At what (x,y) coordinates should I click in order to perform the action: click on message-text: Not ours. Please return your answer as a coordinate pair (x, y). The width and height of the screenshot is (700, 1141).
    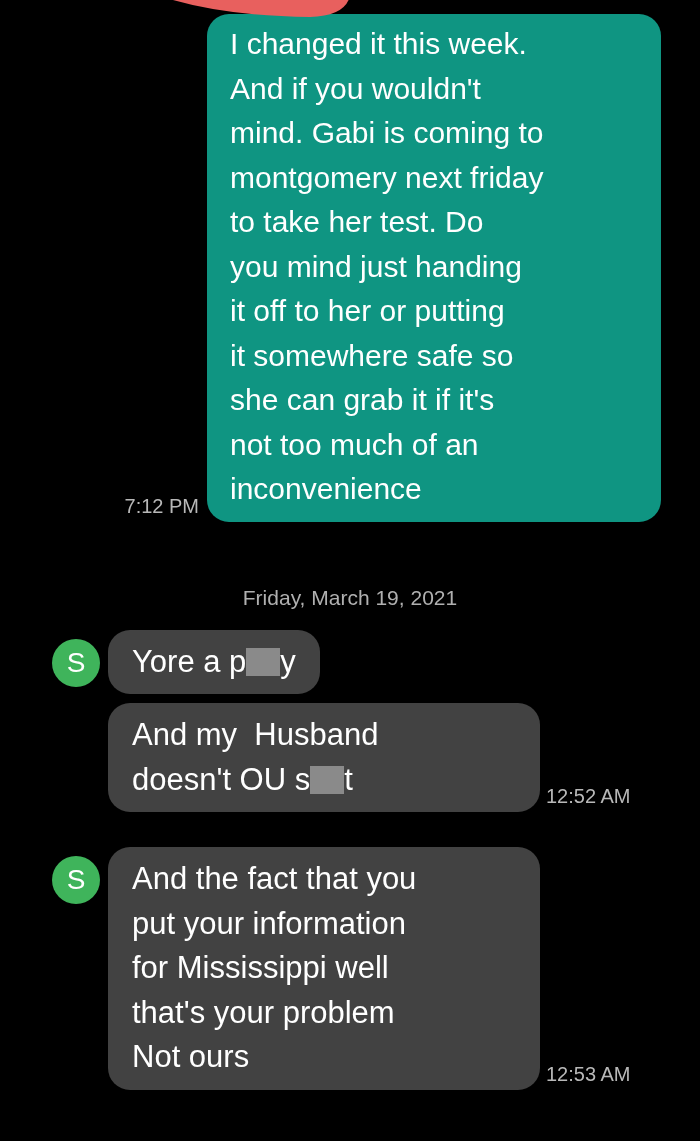
    Looking at the image, I should click on (191, 1057).